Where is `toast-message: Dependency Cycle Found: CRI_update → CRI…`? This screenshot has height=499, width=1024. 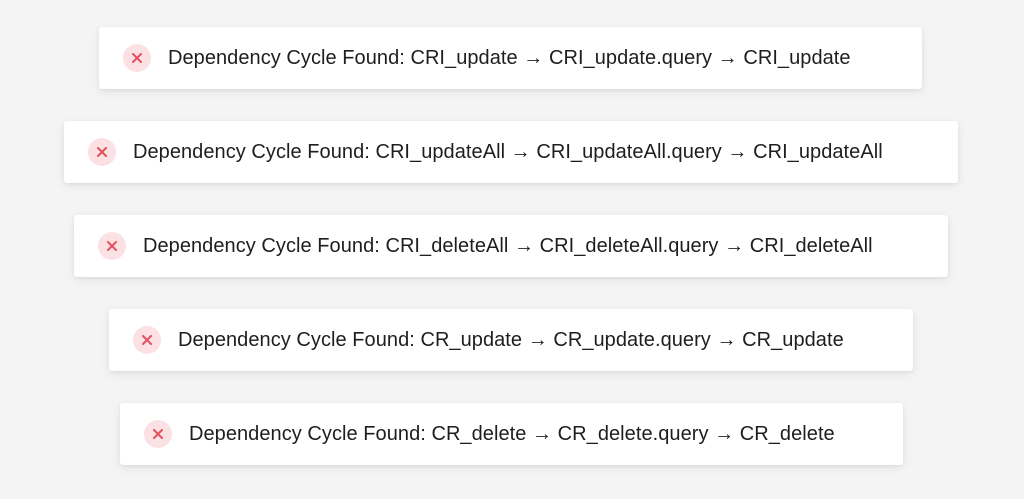
toast-message: Dependency Cycle Found: CRI_update → CRI… is located at coordinates (509, 57).